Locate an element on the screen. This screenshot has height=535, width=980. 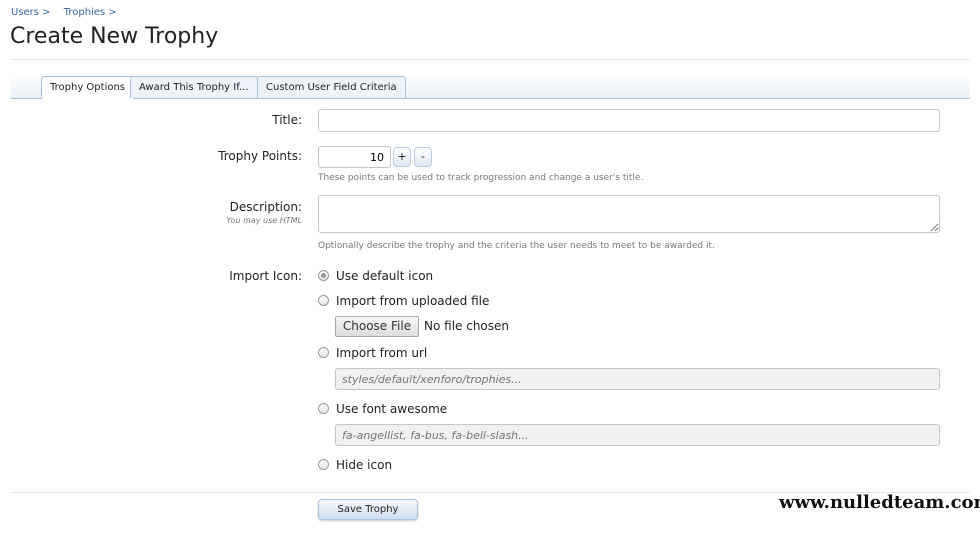
save-trophy-button: Save Trophy is located at coordinates (368, 509).